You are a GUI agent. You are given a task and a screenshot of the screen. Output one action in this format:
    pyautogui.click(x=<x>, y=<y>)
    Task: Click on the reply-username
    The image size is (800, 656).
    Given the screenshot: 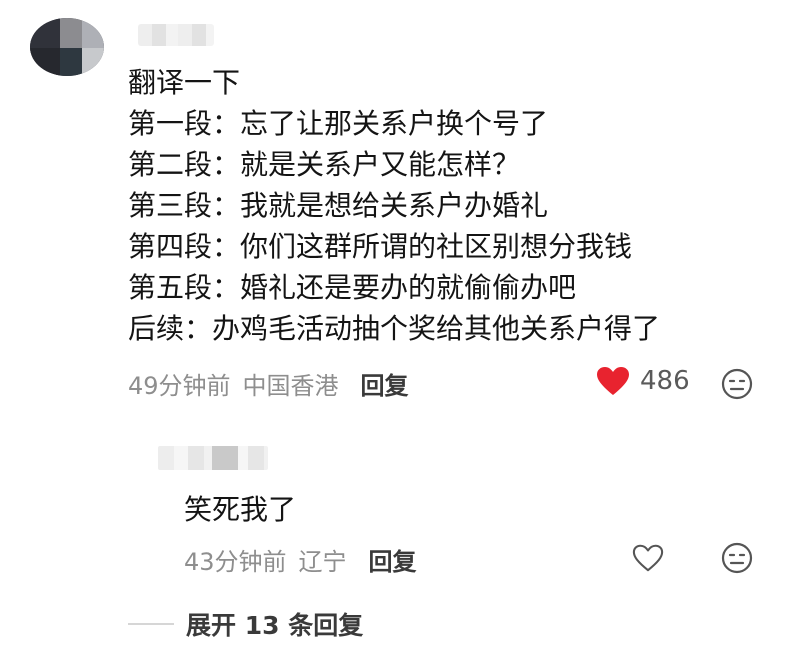 What is the action you would take?
    pyautogui.click(x=213, y=458)
    